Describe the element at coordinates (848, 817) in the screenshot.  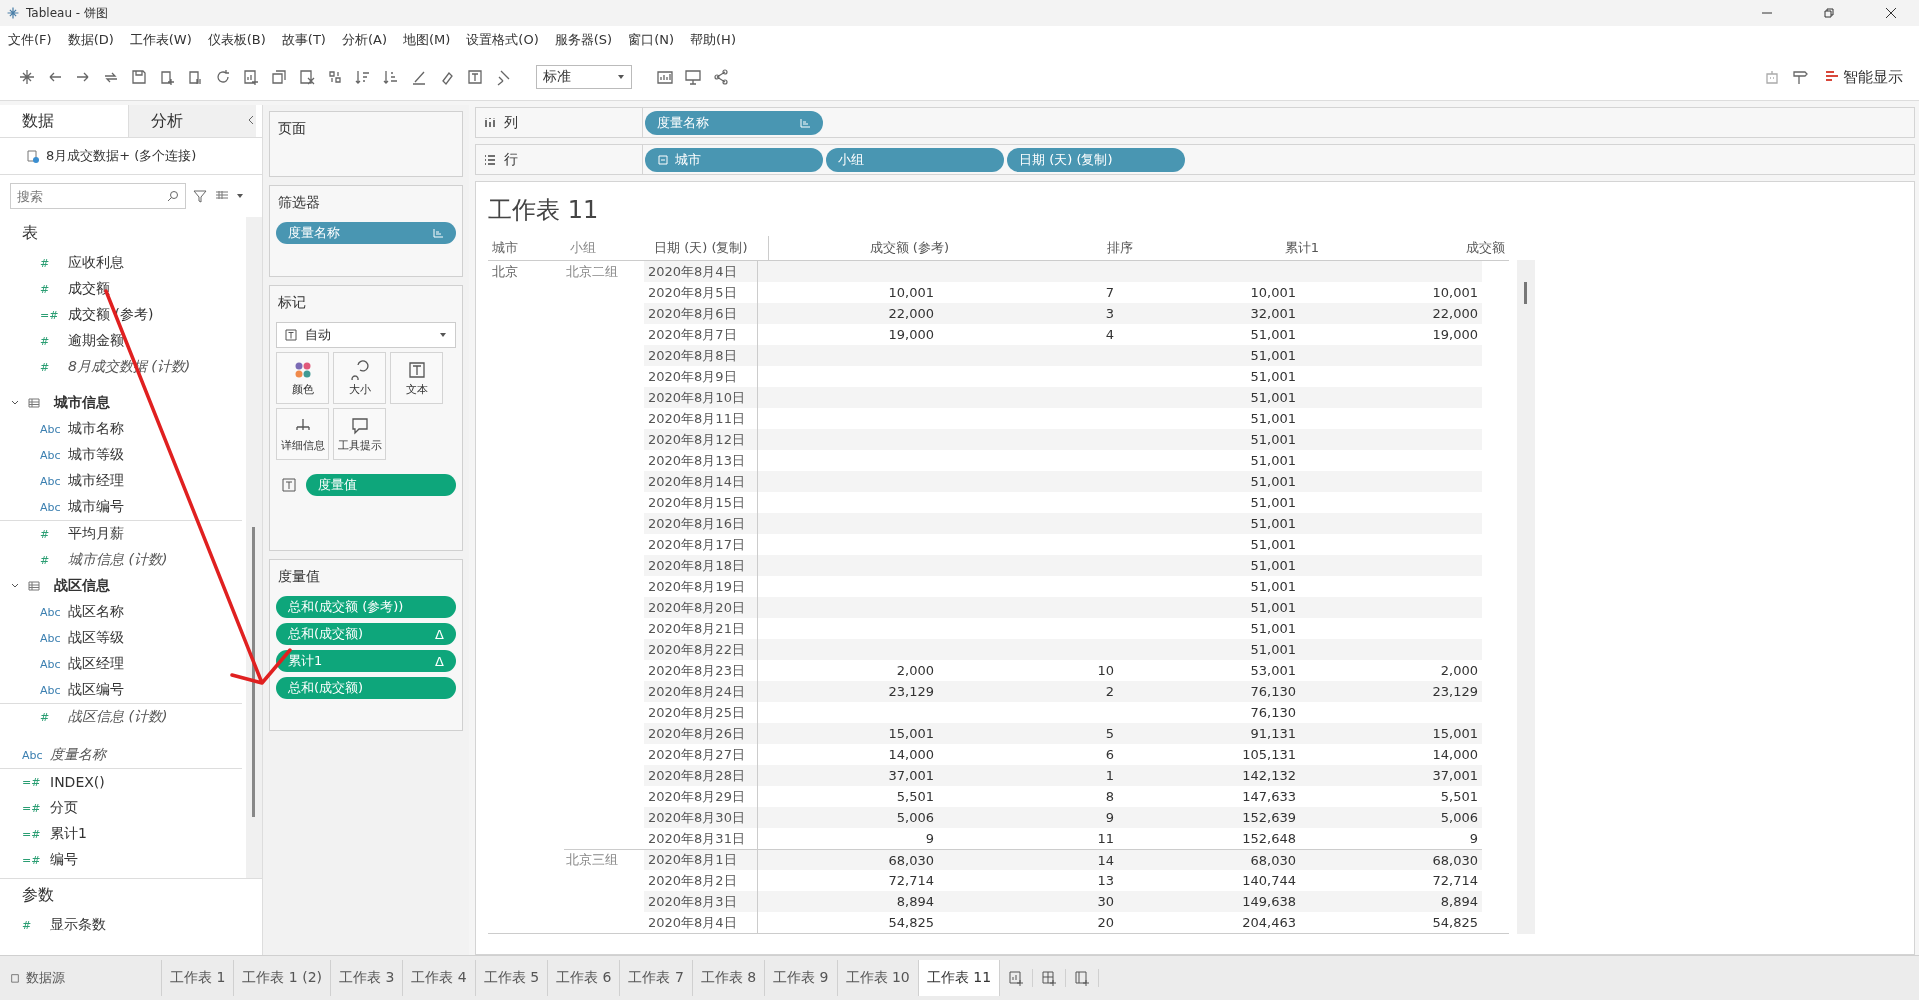
I see `table-cell: 5,006` at that location.